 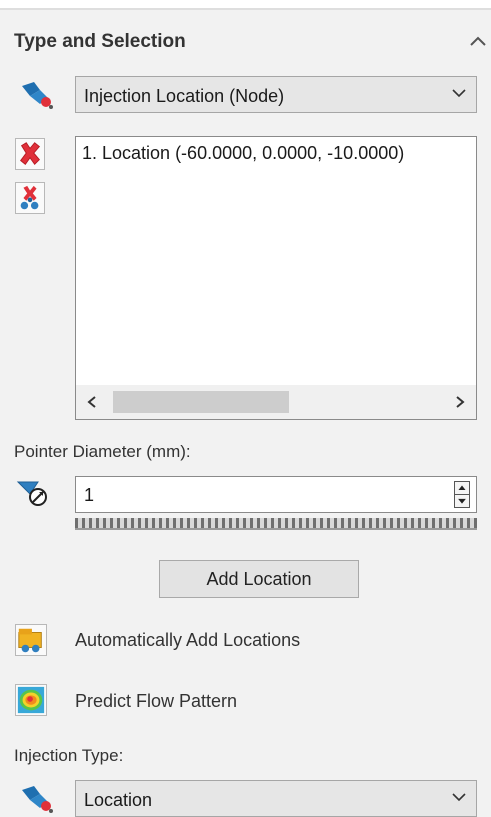 I want to click on injection-node-icon, so click(x=37, y=95).